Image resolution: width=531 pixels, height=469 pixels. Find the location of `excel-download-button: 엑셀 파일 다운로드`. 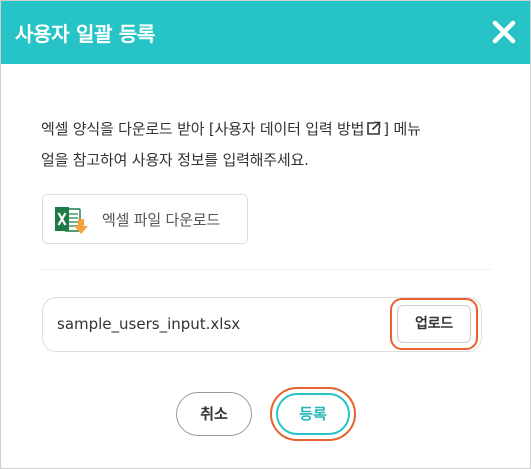

excel-download-button: 엑셀 파일 다운로드 is located at coordinates (145, 219).